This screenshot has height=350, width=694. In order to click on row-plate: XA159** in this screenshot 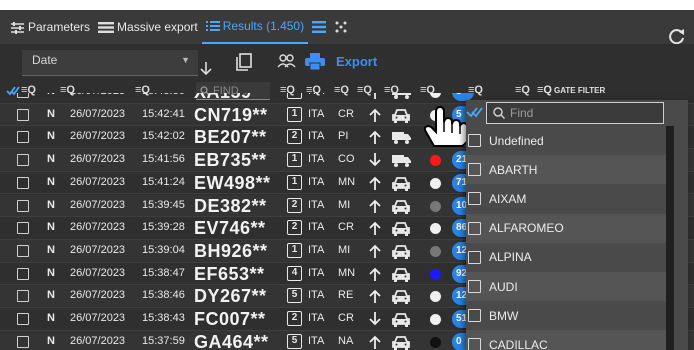, I will do `click(230, 98)`.